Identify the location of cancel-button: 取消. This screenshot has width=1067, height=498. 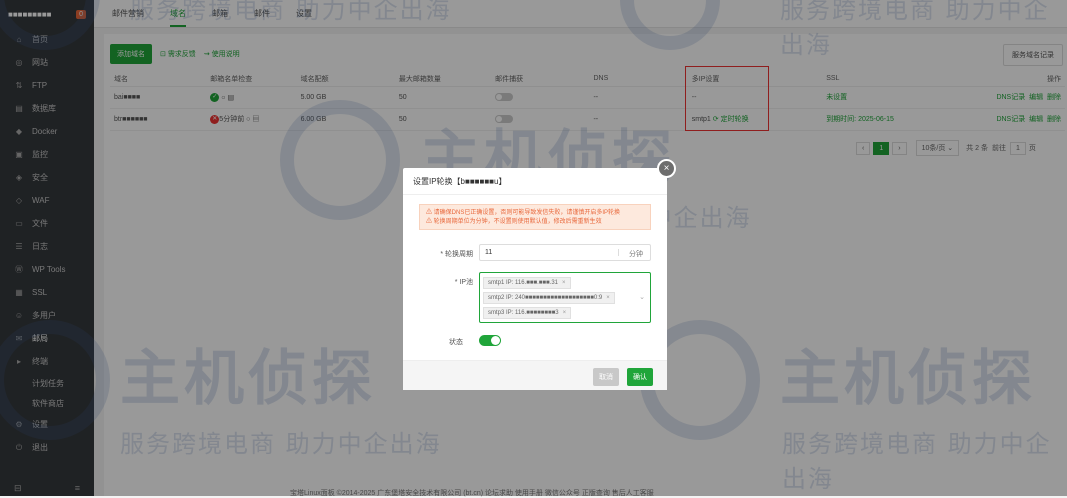
(606, 377).